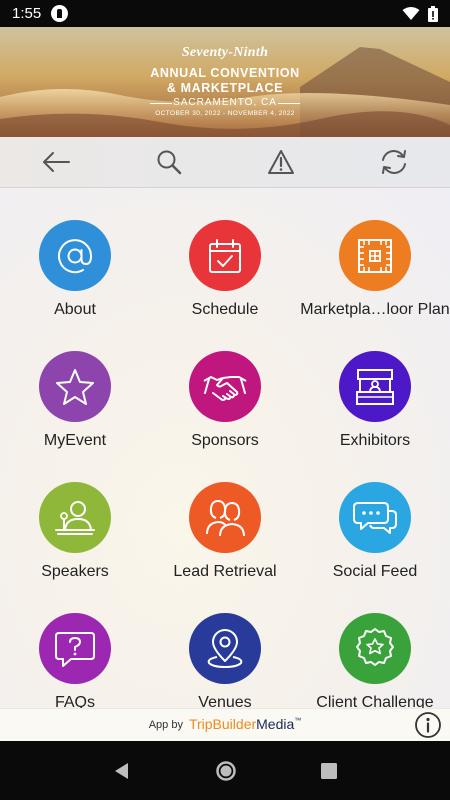  I want to click on back-button, so click(56, 162).